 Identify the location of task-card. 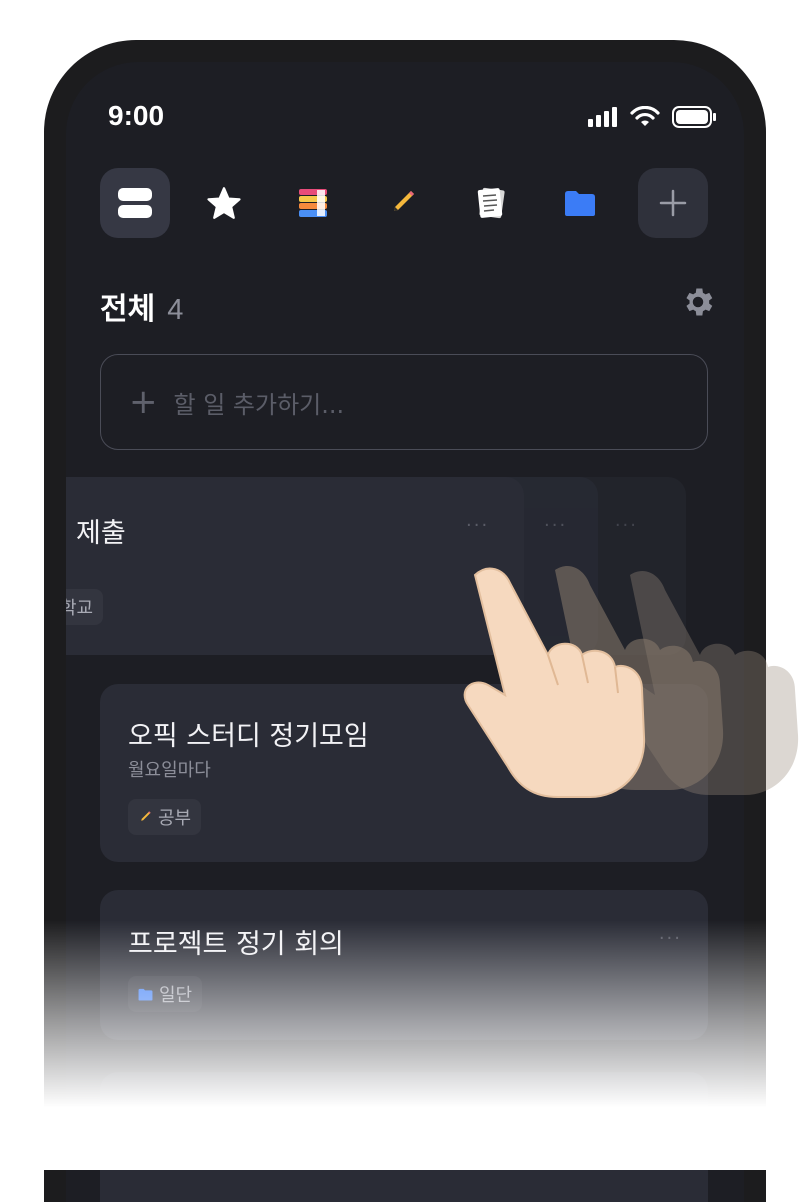
(404, 1137).